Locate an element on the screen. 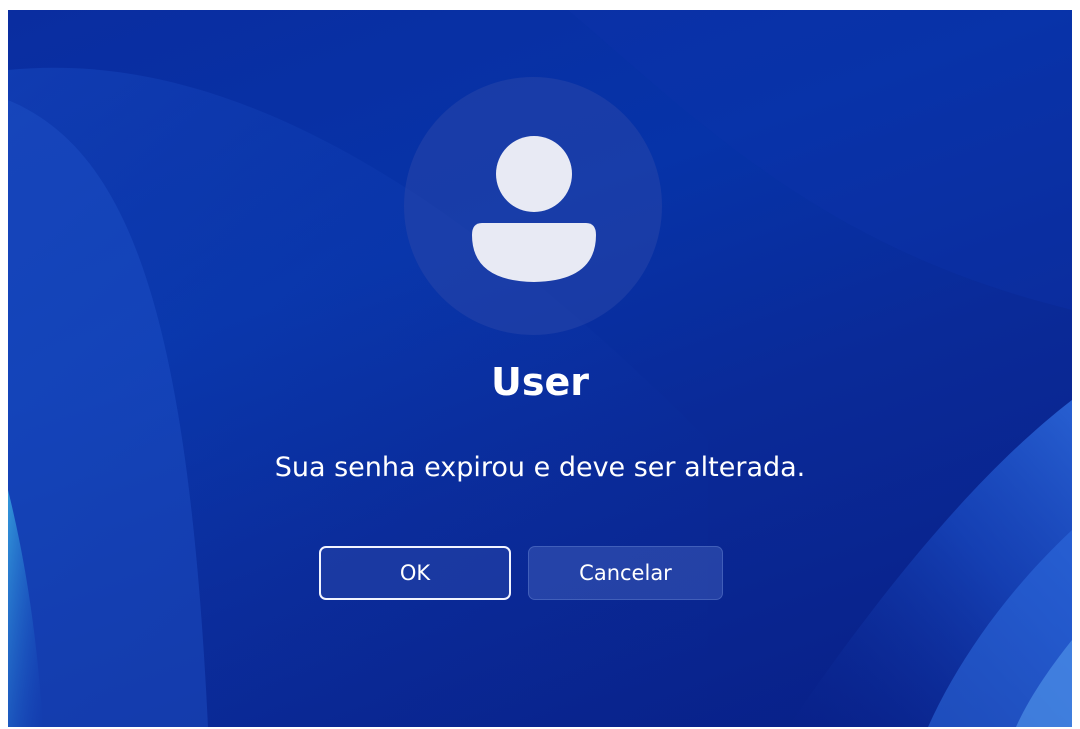 Image resolution: width=1080 pixels, height=729 pixels. password-expired-message: Sua senha expirou e deve ser alterada. is located at coordinates (540, 467).